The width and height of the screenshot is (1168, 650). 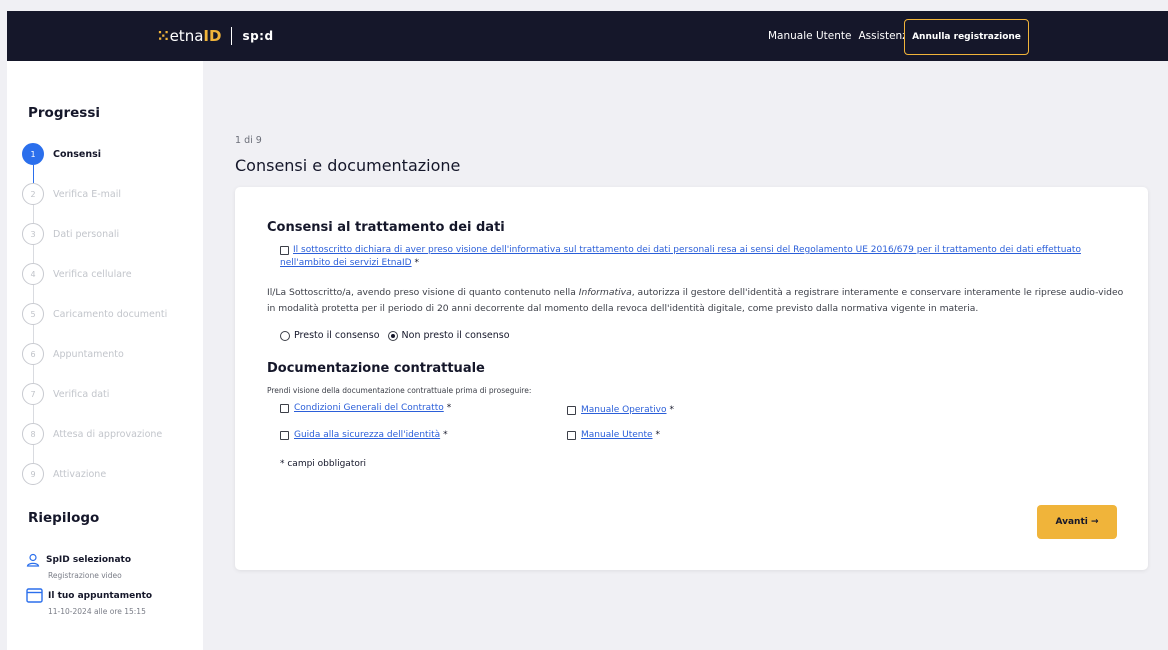 I want to click on brand: ⁙ etna ID sp:d, so click(x=215, y=36).